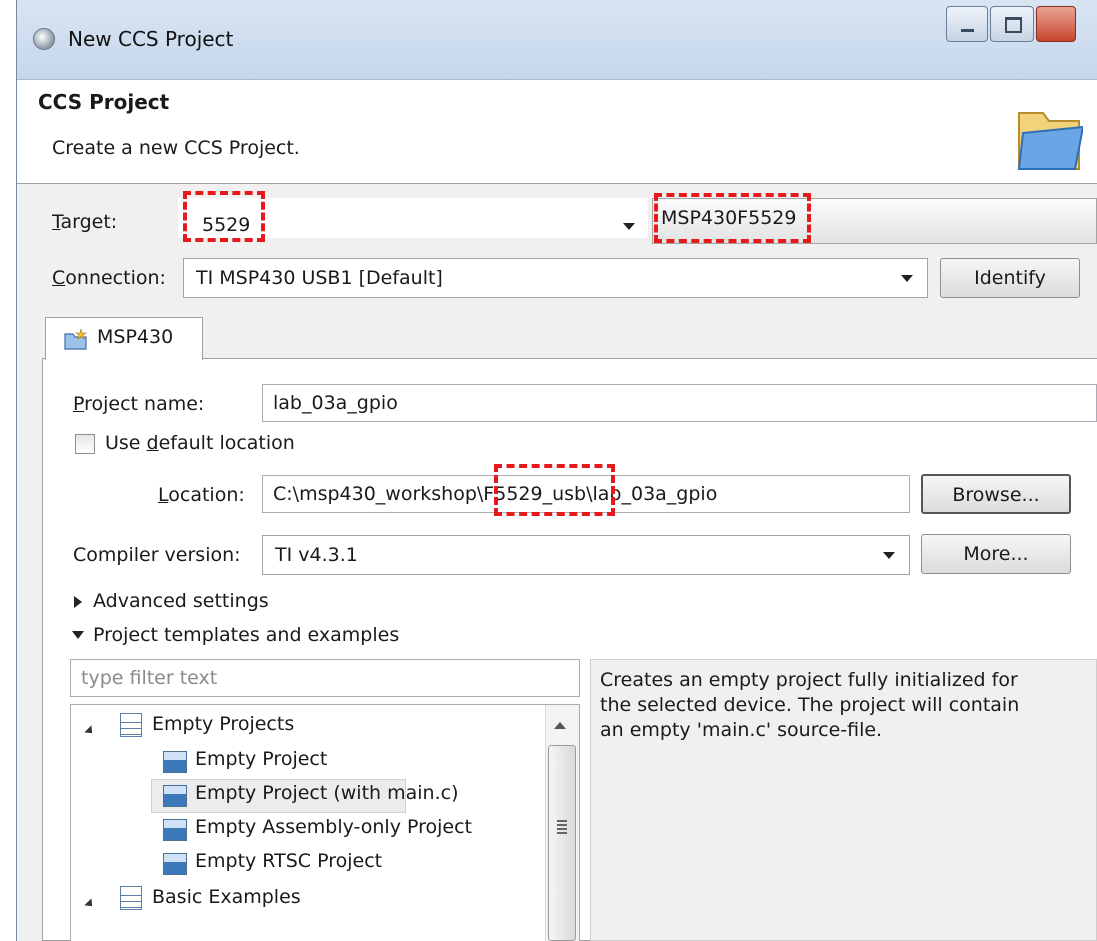 Image resolution: width=1097 pixels, height=941 pixels. I want to click on connection-combo: TI MSP430 USB1 [Default], so click(555, 278).